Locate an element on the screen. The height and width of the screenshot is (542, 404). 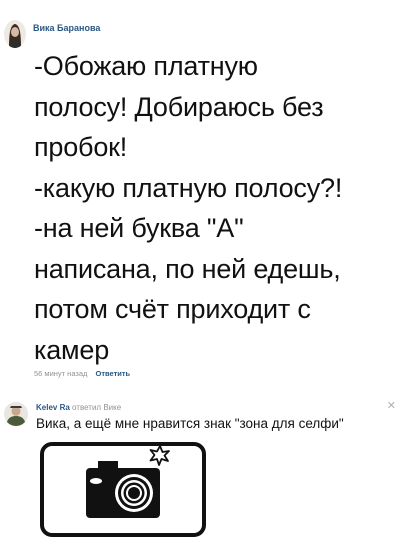
author-name: Вика Баранова is located at coordinates (66, 28).